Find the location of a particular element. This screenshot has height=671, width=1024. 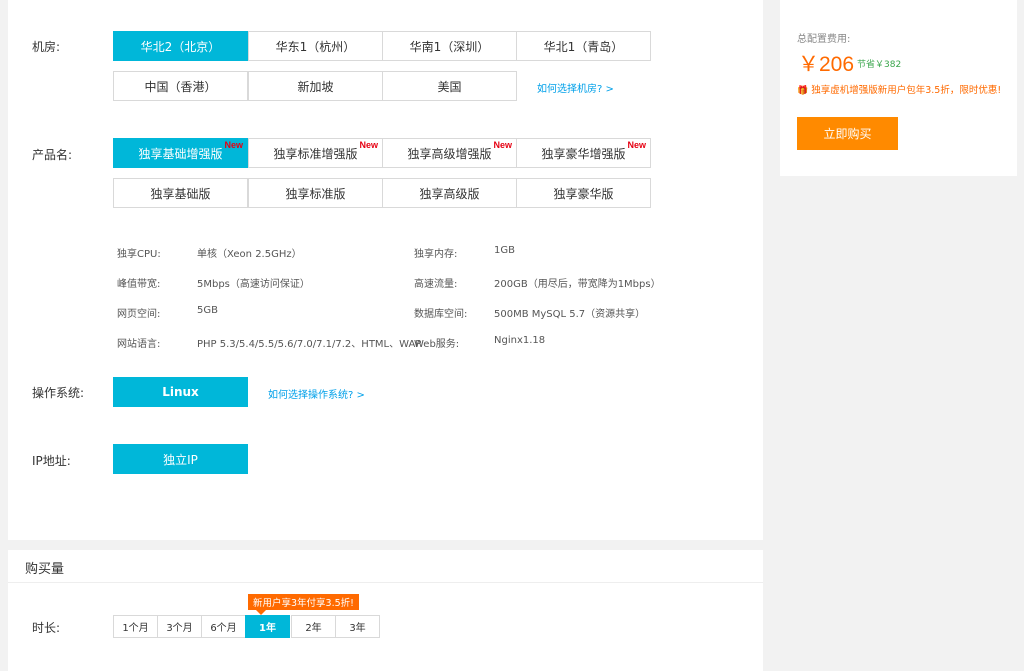

gift-icon: 🎁 is located at coordinates (803, 91).